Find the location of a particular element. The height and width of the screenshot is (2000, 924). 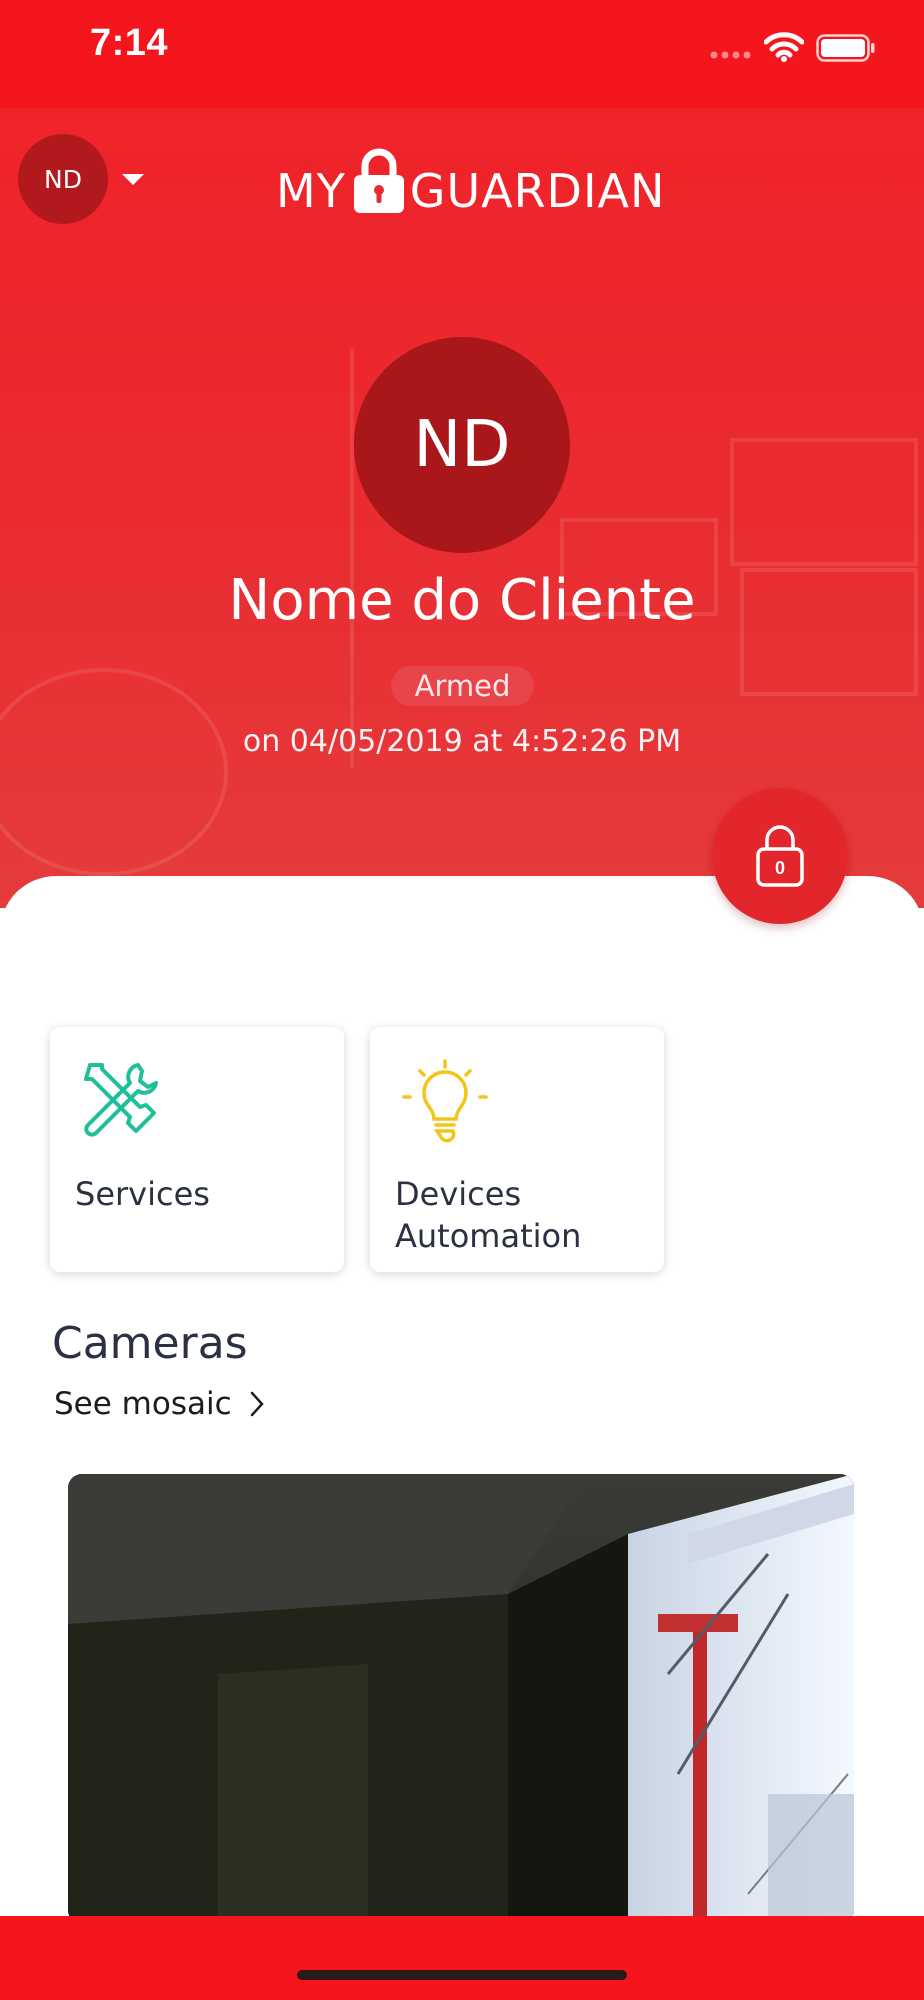

tools-icon is located at coordinates (121, 1100).